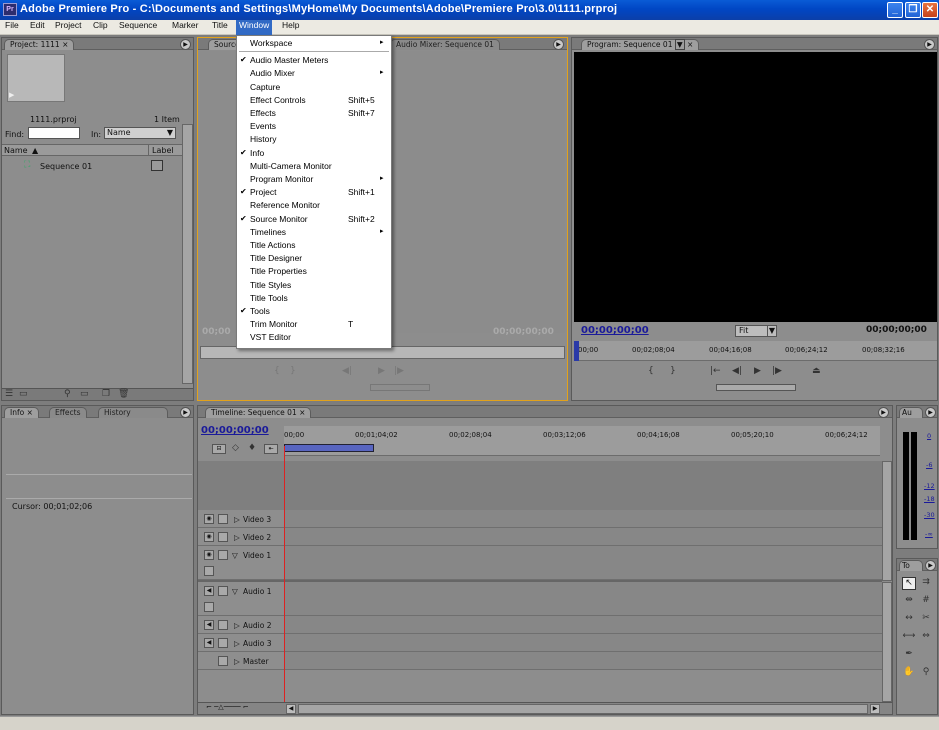 The image size is (939, 730). I want to click on trash-icon: 🗑, so click(123, 394).